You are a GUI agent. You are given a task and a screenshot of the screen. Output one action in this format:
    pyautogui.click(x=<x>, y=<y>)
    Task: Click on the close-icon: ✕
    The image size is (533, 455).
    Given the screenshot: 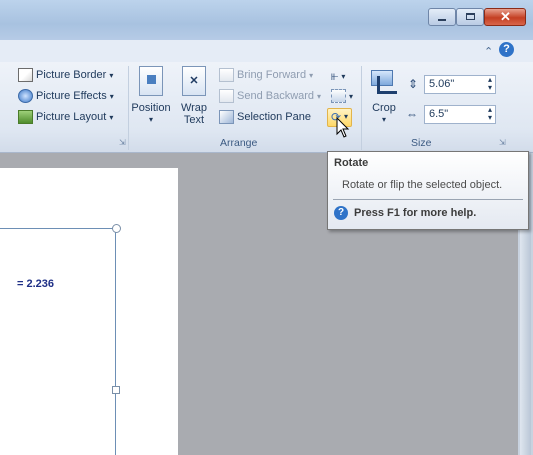 What is the action you would take?
    pyautogui.click(x=505, y=16)
    